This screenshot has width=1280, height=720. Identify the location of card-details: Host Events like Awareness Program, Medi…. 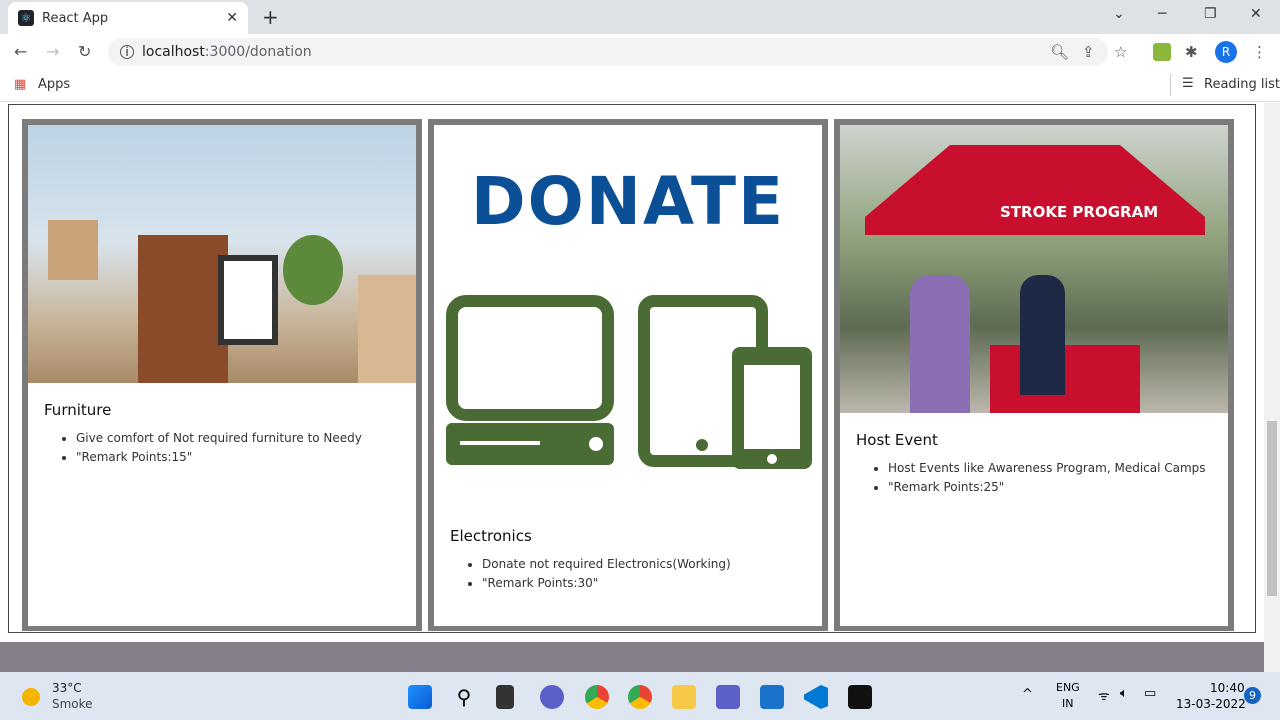
(1058, 478).